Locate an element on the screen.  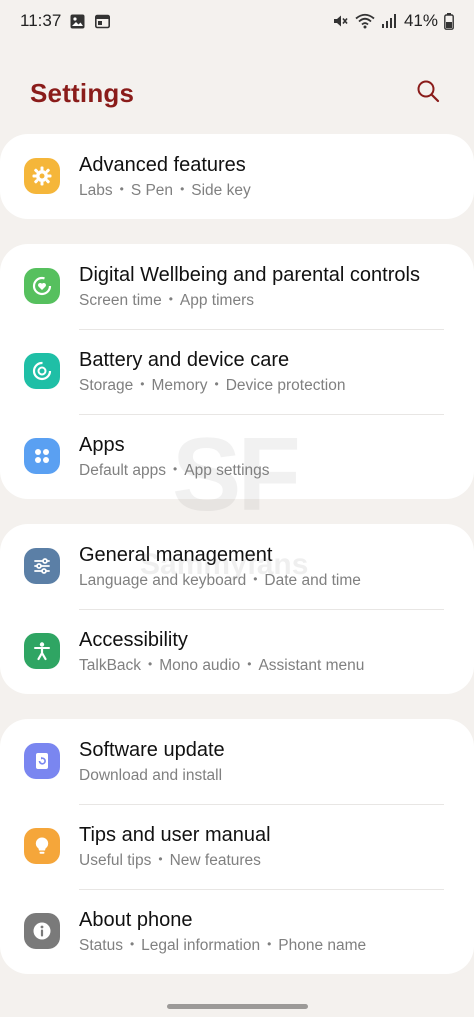
subtitle-part: Storage is located at coordinates (106, 385).